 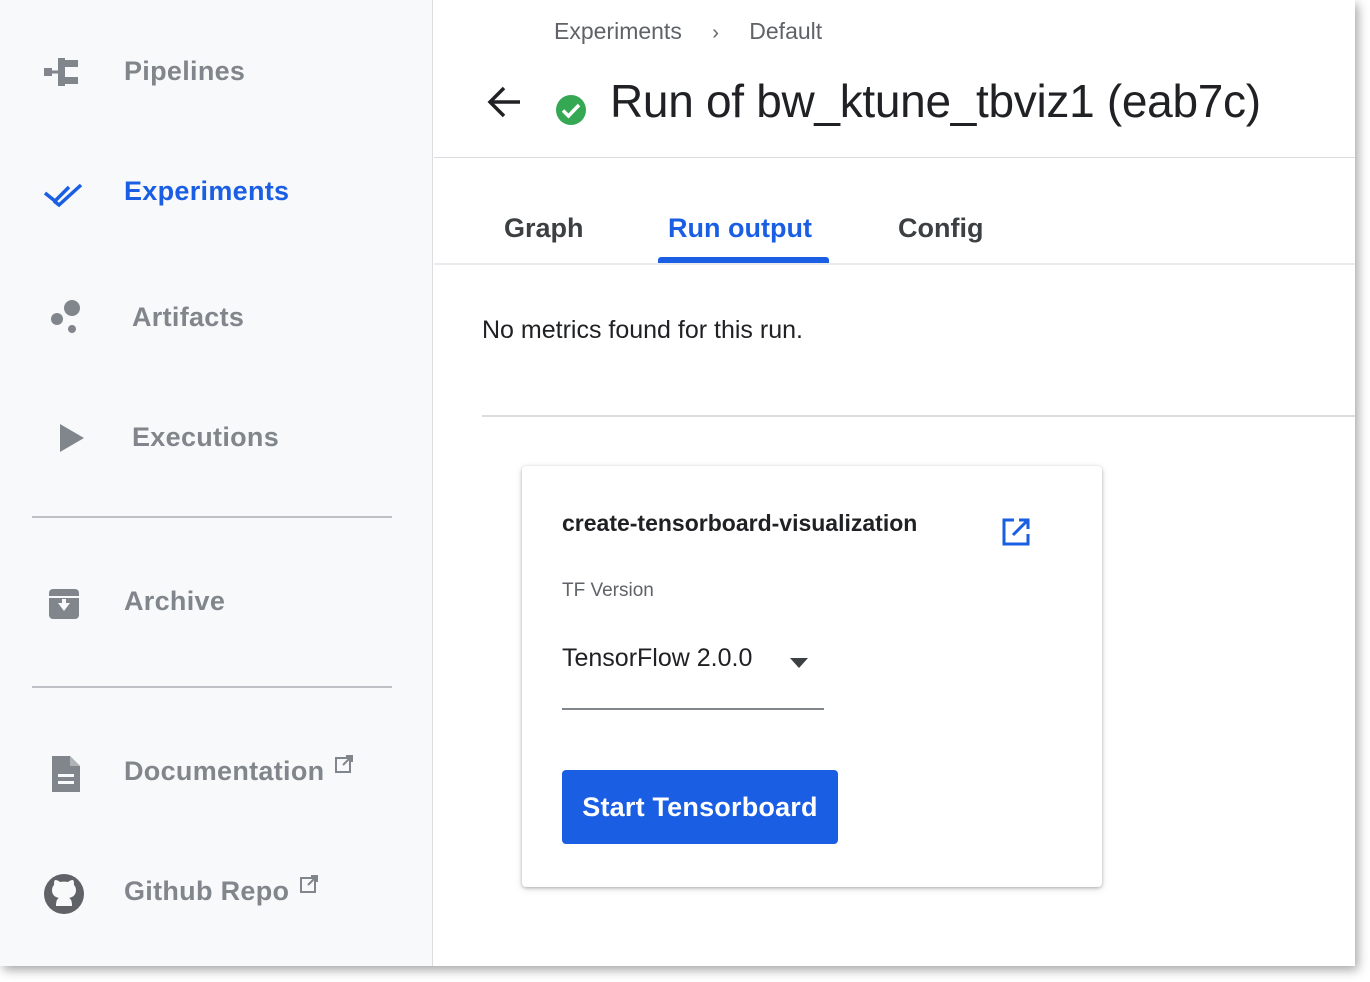 I want to click on executions-icon, so click(x=64, y=438).